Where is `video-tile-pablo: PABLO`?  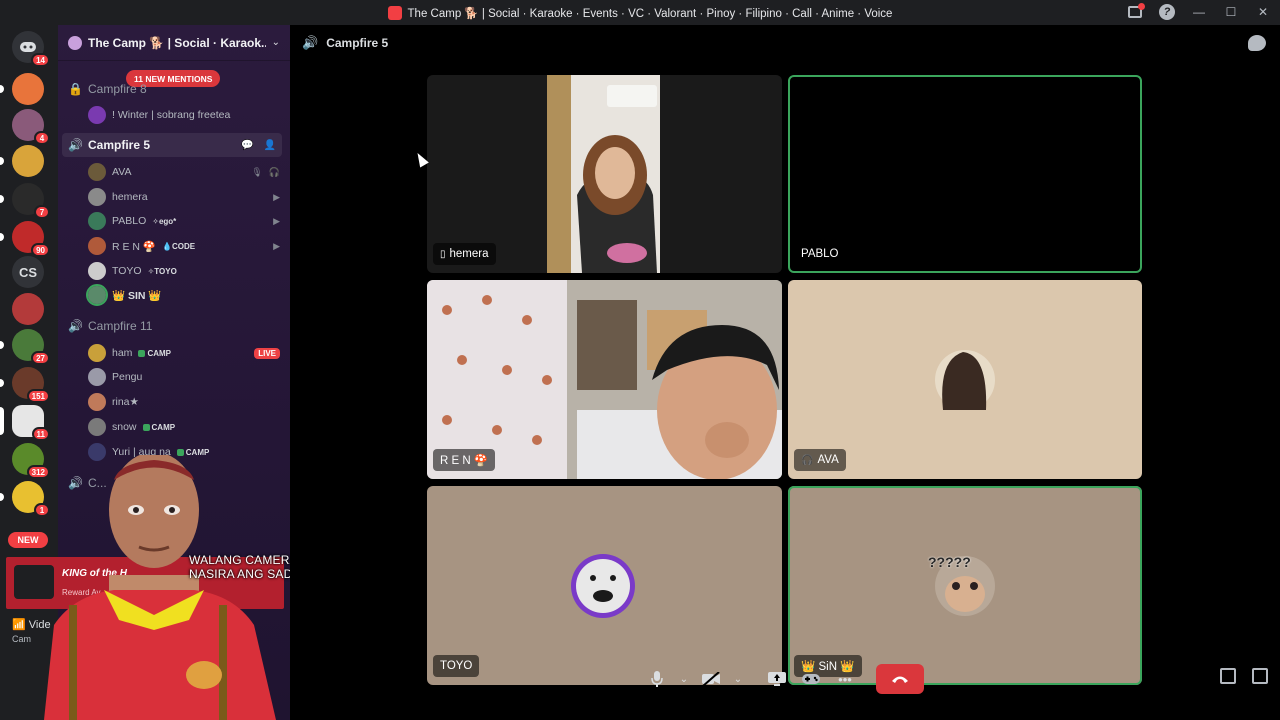
video-tile-pablo: PABLO is located at coordinates (965, 174).